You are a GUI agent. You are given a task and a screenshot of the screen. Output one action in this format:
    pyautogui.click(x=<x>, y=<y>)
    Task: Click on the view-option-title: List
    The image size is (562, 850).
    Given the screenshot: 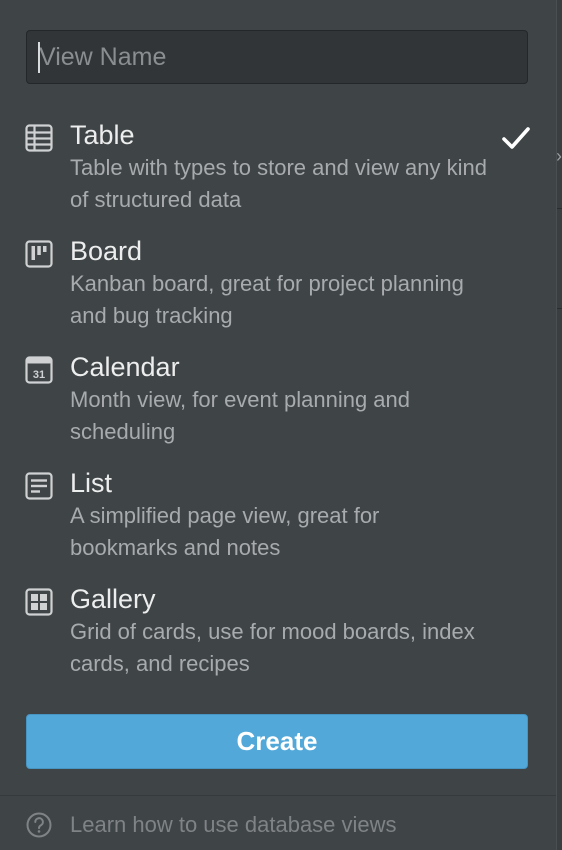 What is the action you would take?
    pyautogui.click(x=91, y=483)
    